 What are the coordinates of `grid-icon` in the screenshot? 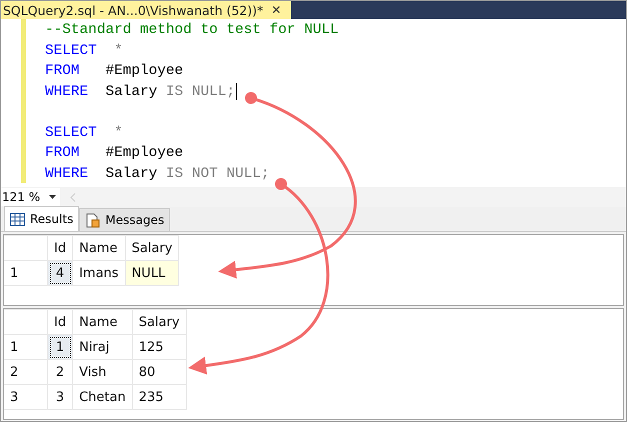 It's located at (17, 219).